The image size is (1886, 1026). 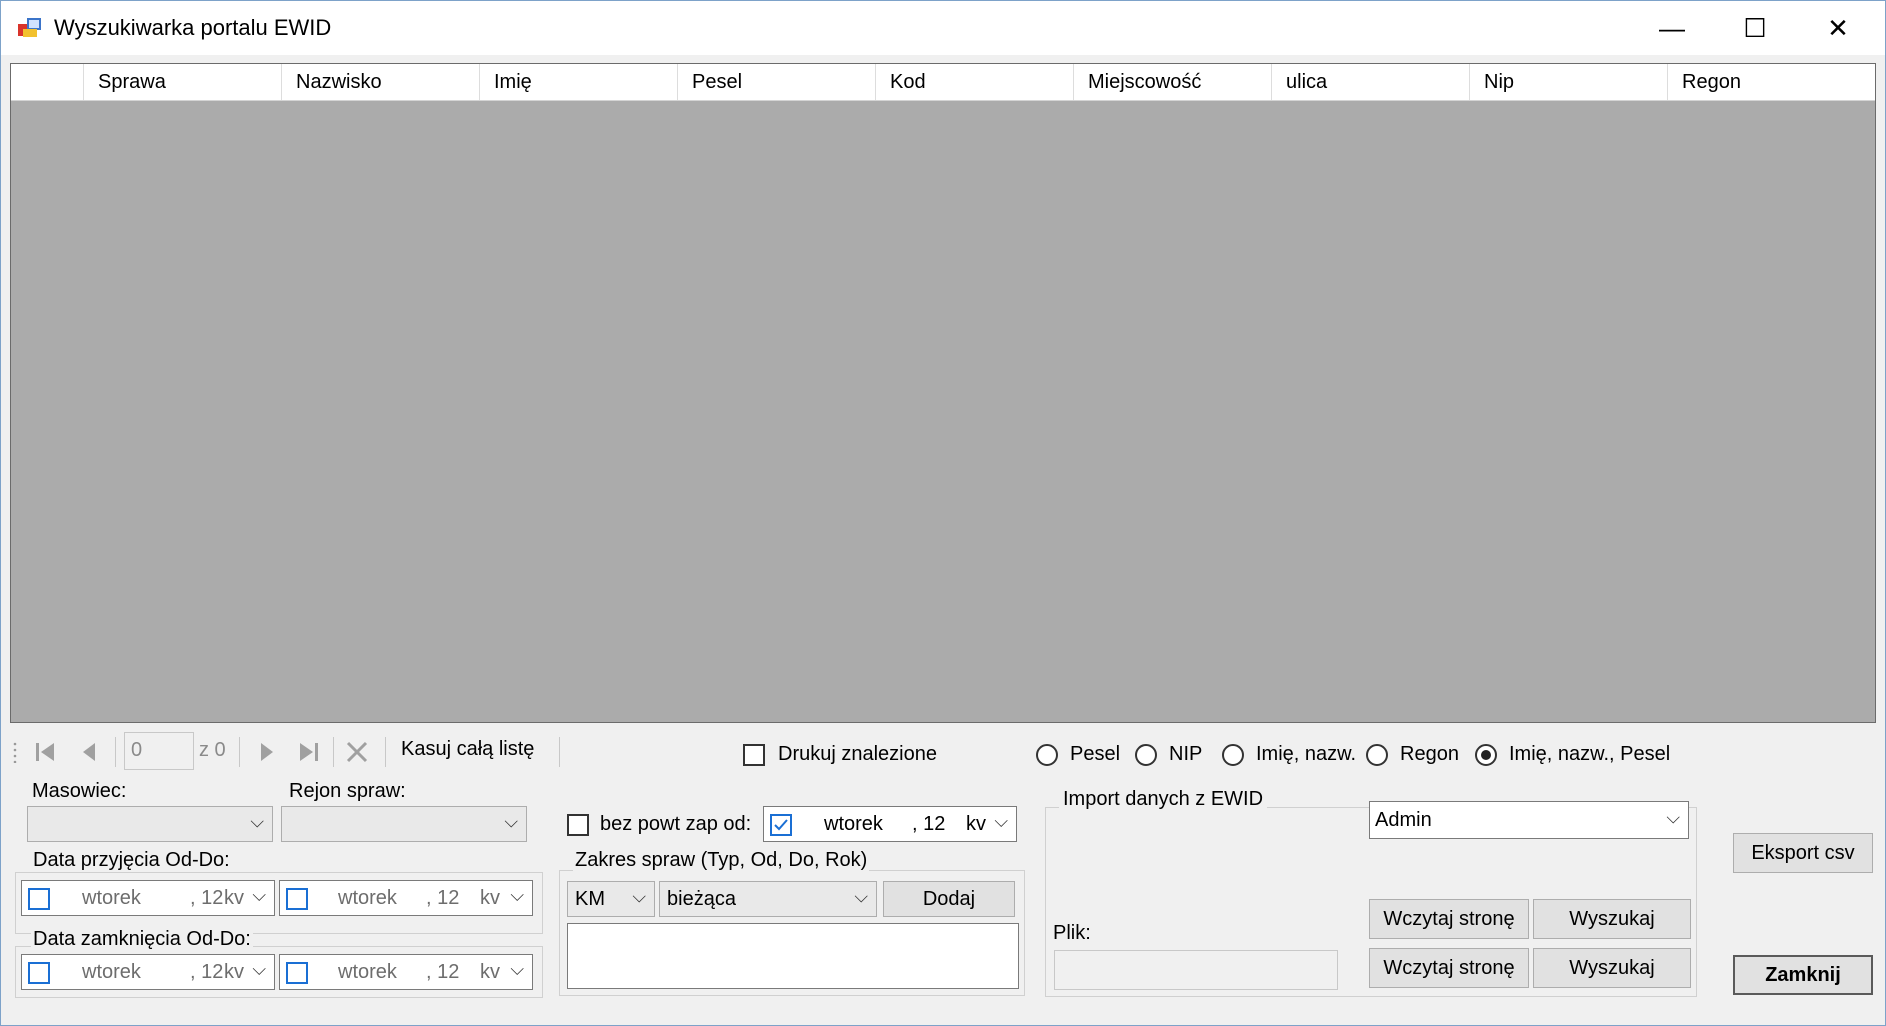 What do you see at coordinates (131, 860) in the screenshot?
I see `date-received-label: Data przyjęcia Od-Do:` at bounding box center [131, 860].